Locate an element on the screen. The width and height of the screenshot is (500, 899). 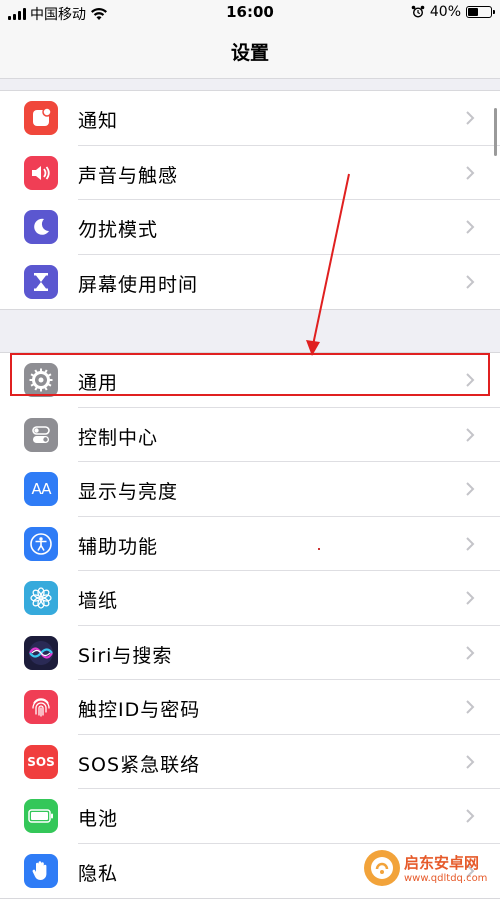
settings-row-wallpaper: 墙纸 is located at coordinates (250, 598).